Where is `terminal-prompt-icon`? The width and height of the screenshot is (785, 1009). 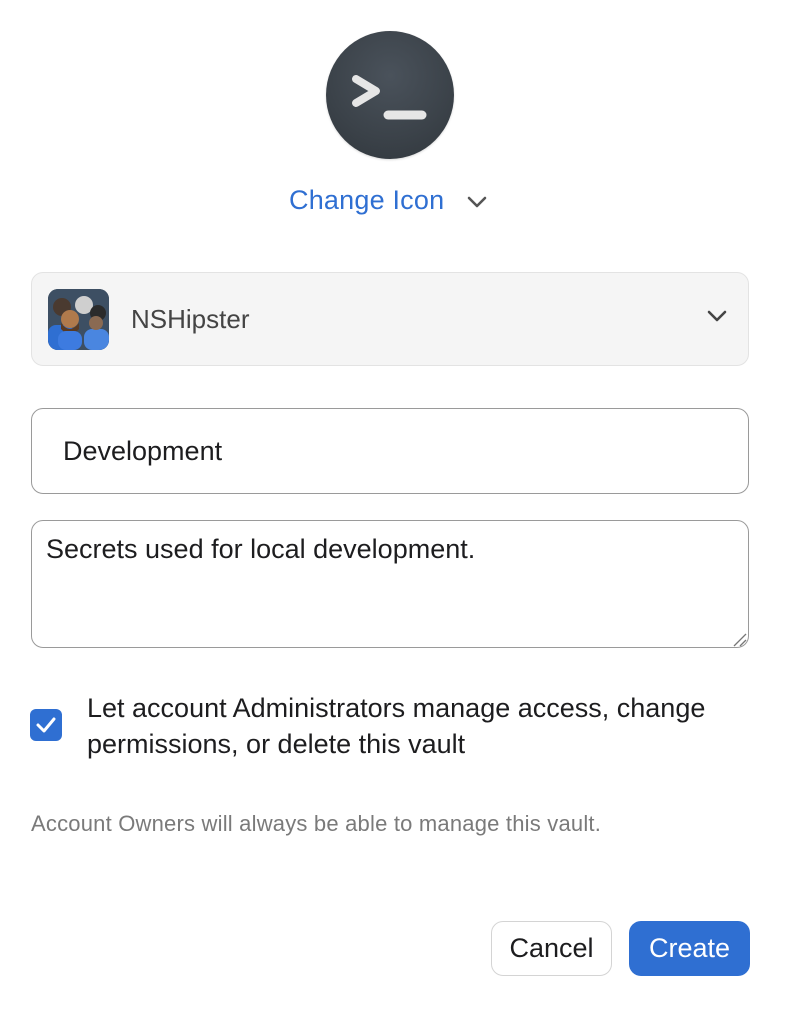 terminal-prompt-icon is located at coordinates (389, 97).